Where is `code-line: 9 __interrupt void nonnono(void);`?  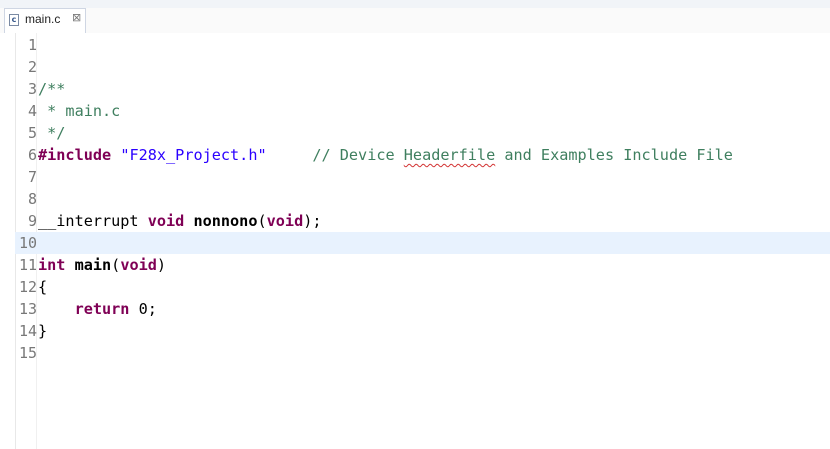 code-line: 9 __interrupt void nonnono(void); is located at coordinates (422, 221).